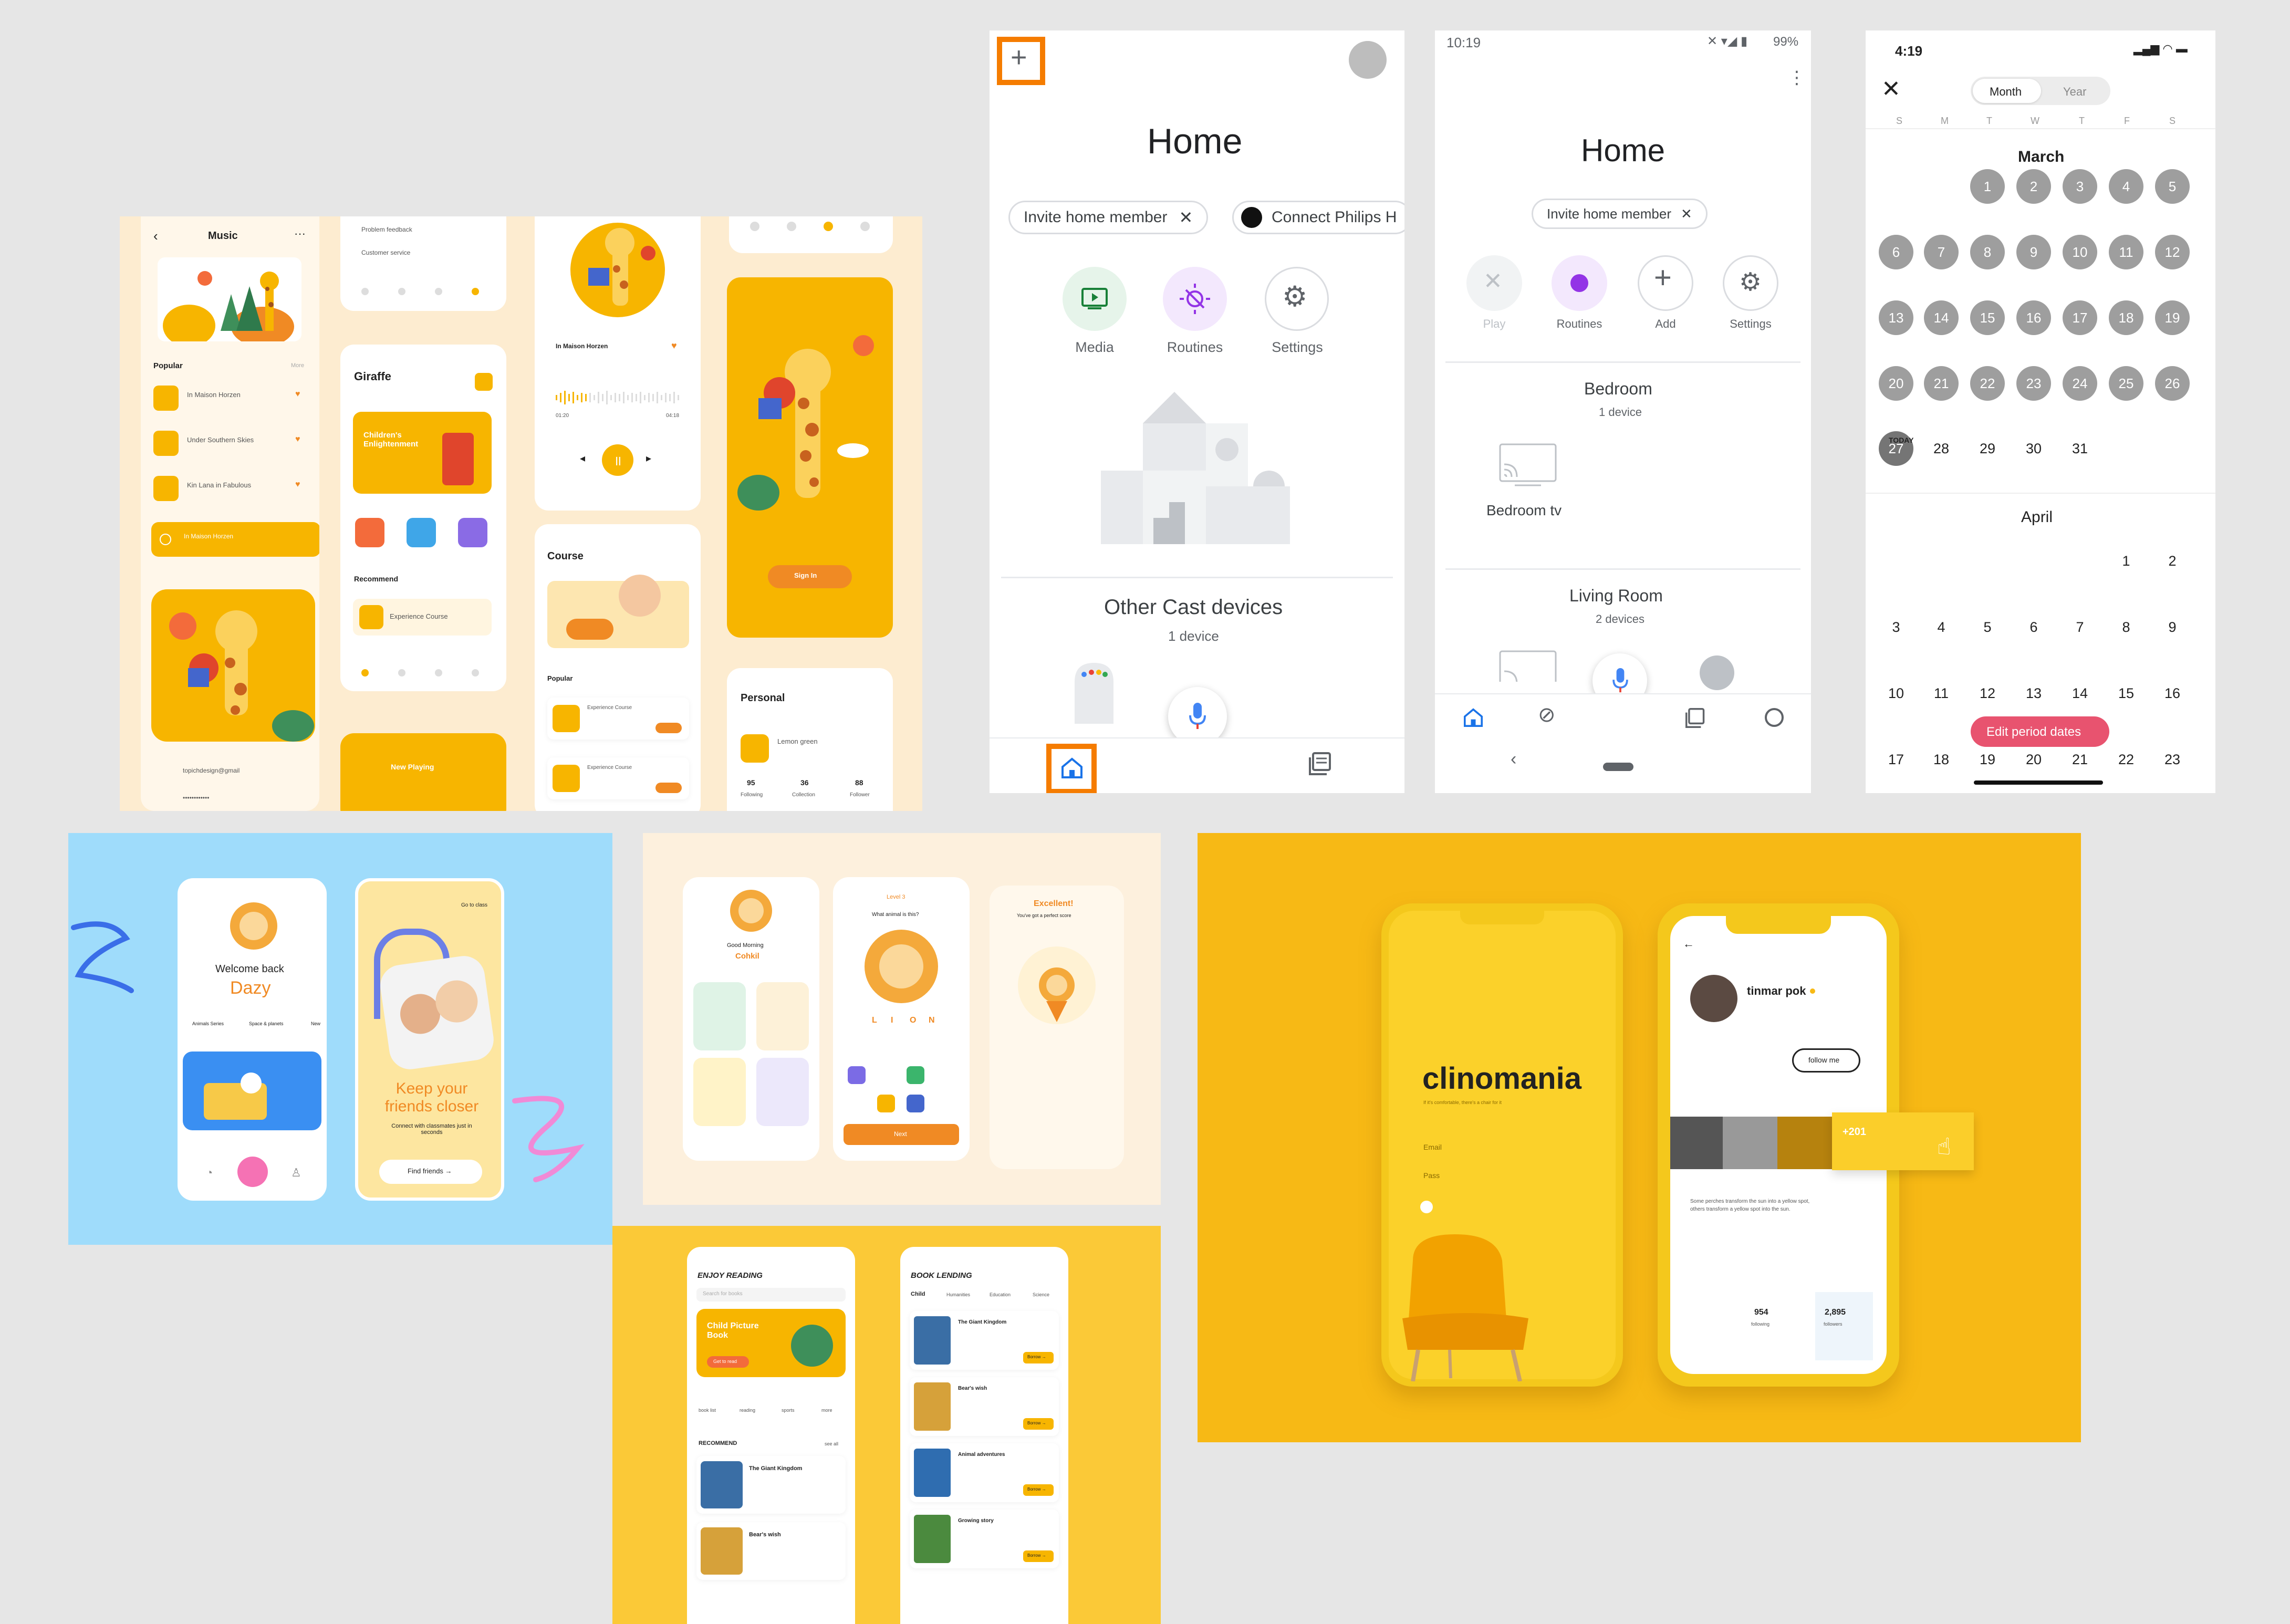 The image size is (2290, 1624). Describe the element at coordinates (984, 1539) in the screenshot. I see `book-row: Growing story Borrow →` at that location.